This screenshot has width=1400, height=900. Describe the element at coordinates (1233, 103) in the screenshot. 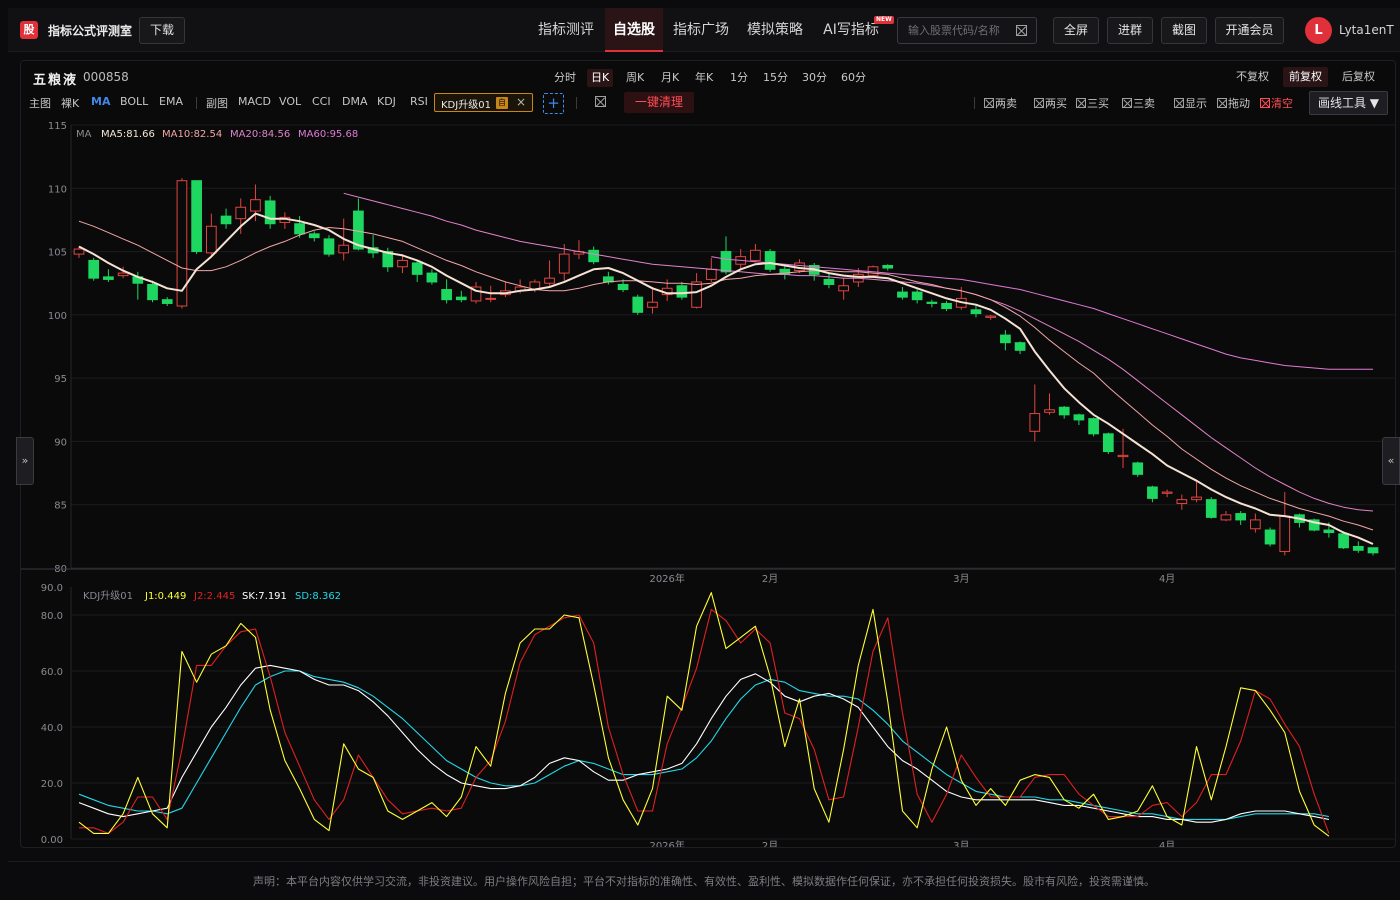

I see `toggle-drag: 拖动` at that location.